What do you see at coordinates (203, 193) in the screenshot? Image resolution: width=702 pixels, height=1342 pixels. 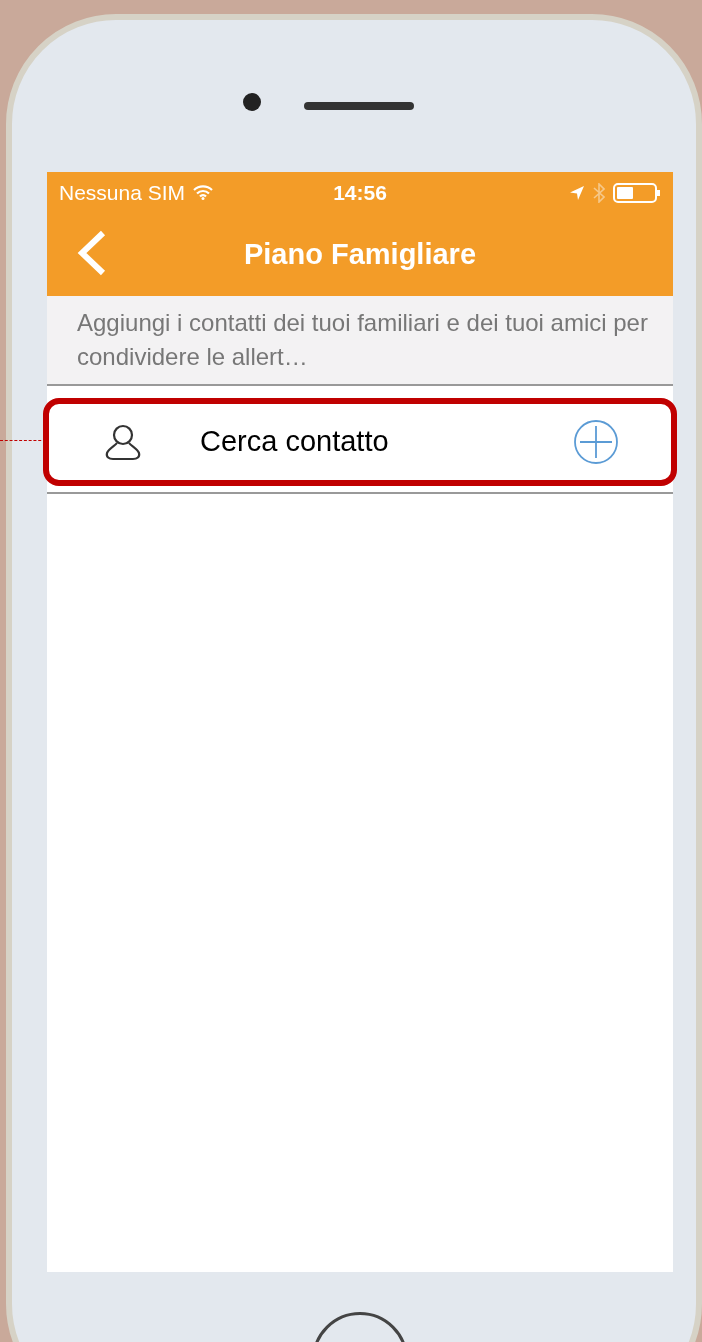 I see `wifi-icon` at bounding box center [203, 193].